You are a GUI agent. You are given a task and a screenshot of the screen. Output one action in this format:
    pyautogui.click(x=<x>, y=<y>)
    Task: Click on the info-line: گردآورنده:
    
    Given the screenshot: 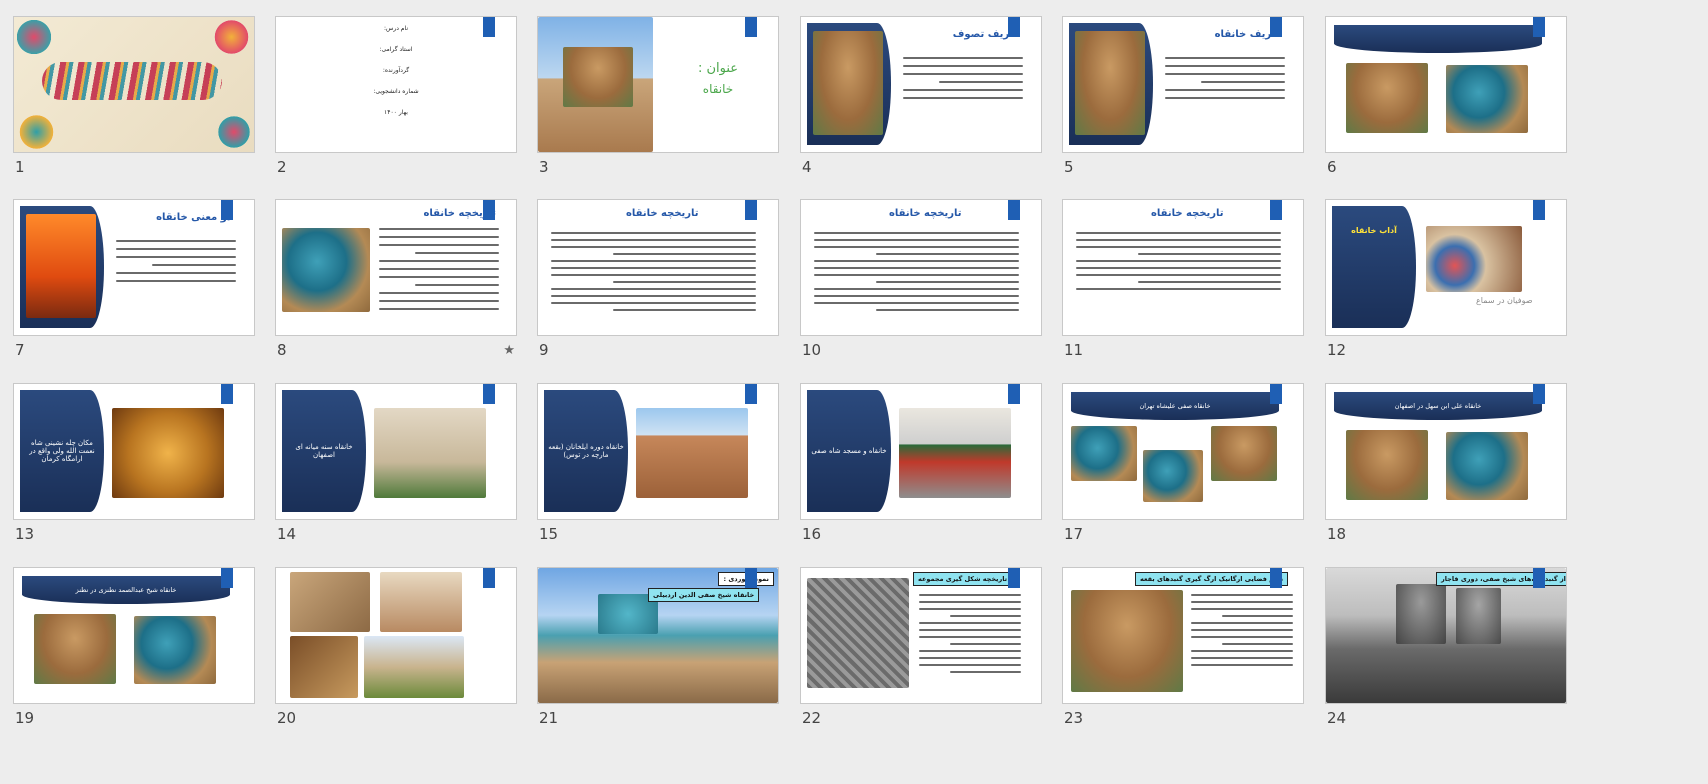 What is the action you would take?
    pyautogui.click(x=396, y=70)
    